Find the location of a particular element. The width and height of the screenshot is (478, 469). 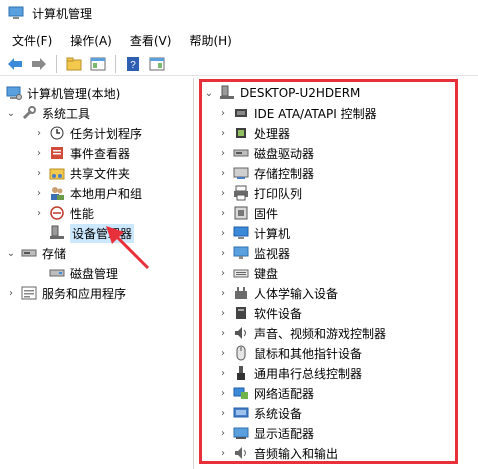

device-category-row: › 人体学输入设备 is located at coordinates (277, 293).